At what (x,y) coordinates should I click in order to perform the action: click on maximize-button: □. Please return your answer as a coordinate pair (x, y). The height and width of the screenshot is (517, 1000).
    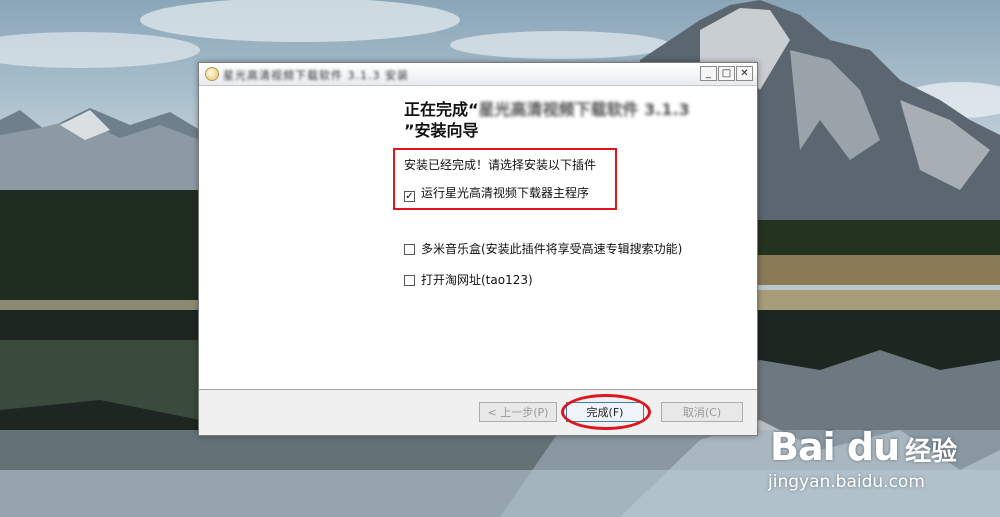
    Looking at the image, I should click on (726, 73).